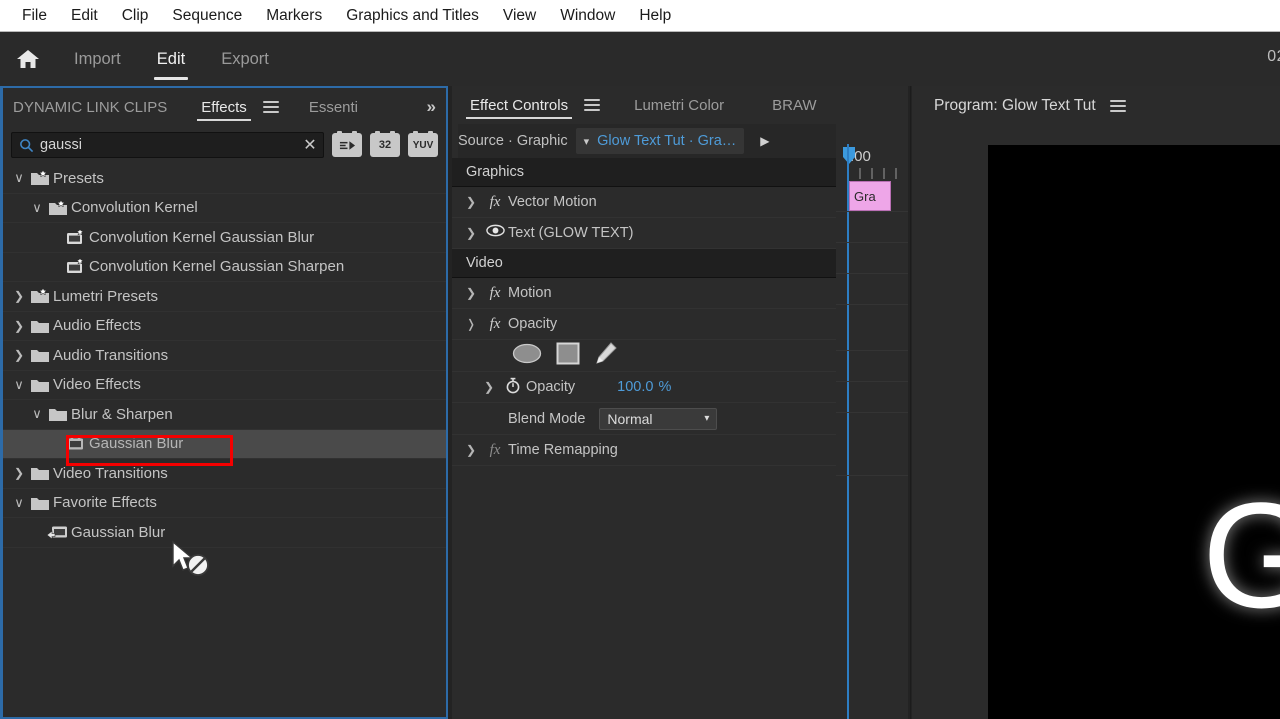  I want to click on menu-markers: Markers, so click(294, 15).